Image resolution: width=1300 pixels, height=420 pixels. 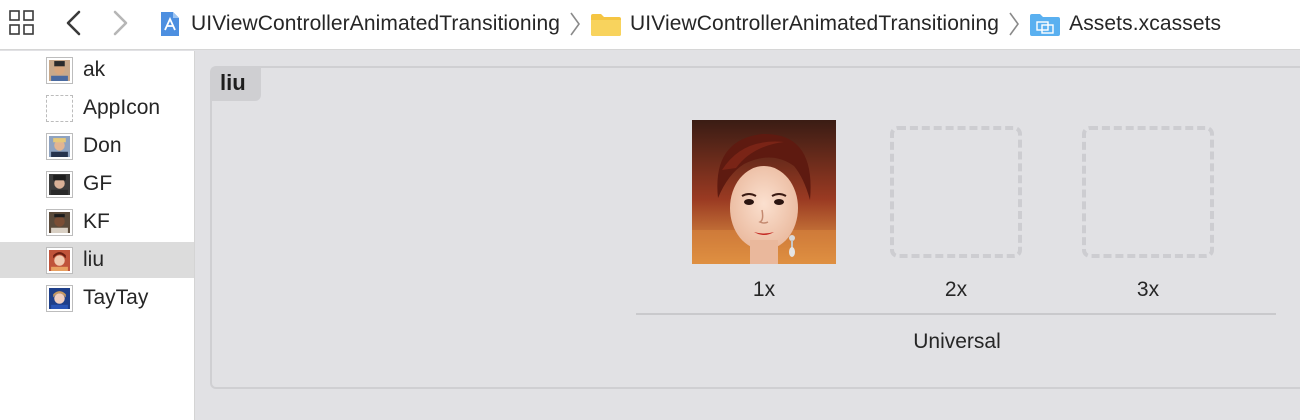 What do you see at coordinates (956, 192) in the screenshot?
I see `image-slot-2x` at bounding box center [956, 192].